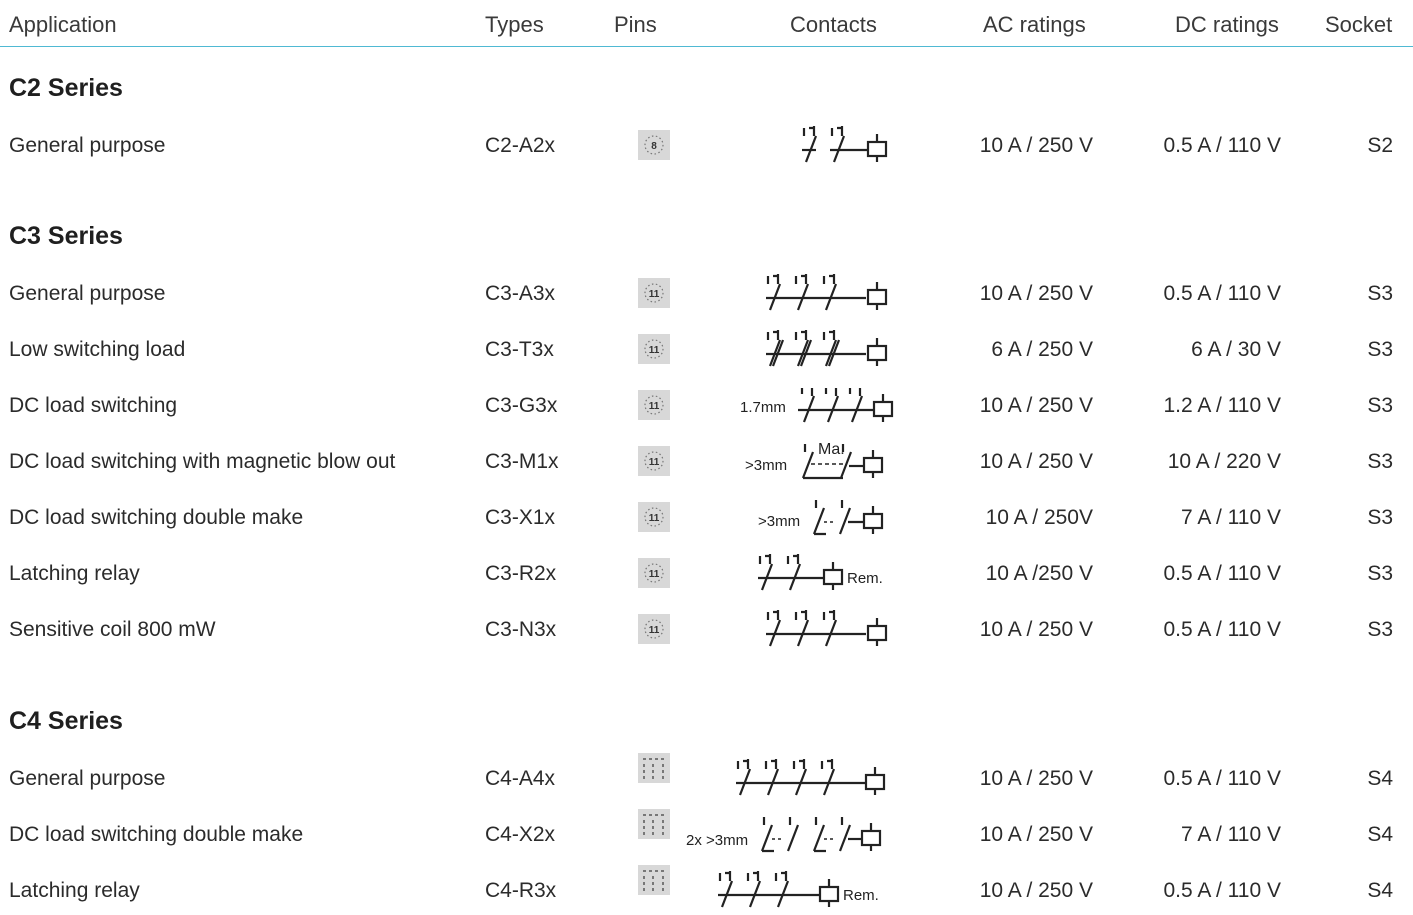 The image size is (1413, 915). What do you see at coordinates (1380, 145) in the screenshot?
I see `socket-cell: S2` at bounding box center [1380, 145].